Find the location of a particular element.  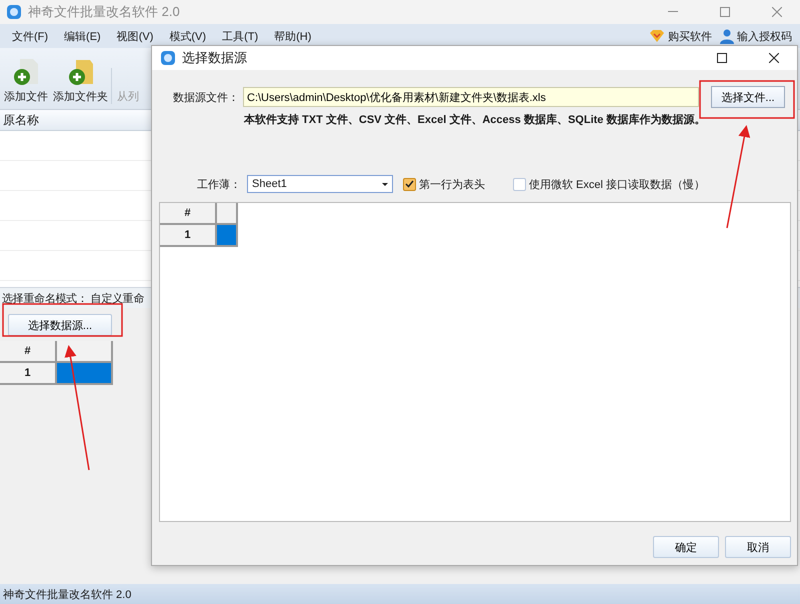

checkbox-label: 使用微软 Excel 接口读取数据（慢） is located at coordinates (617, 185).